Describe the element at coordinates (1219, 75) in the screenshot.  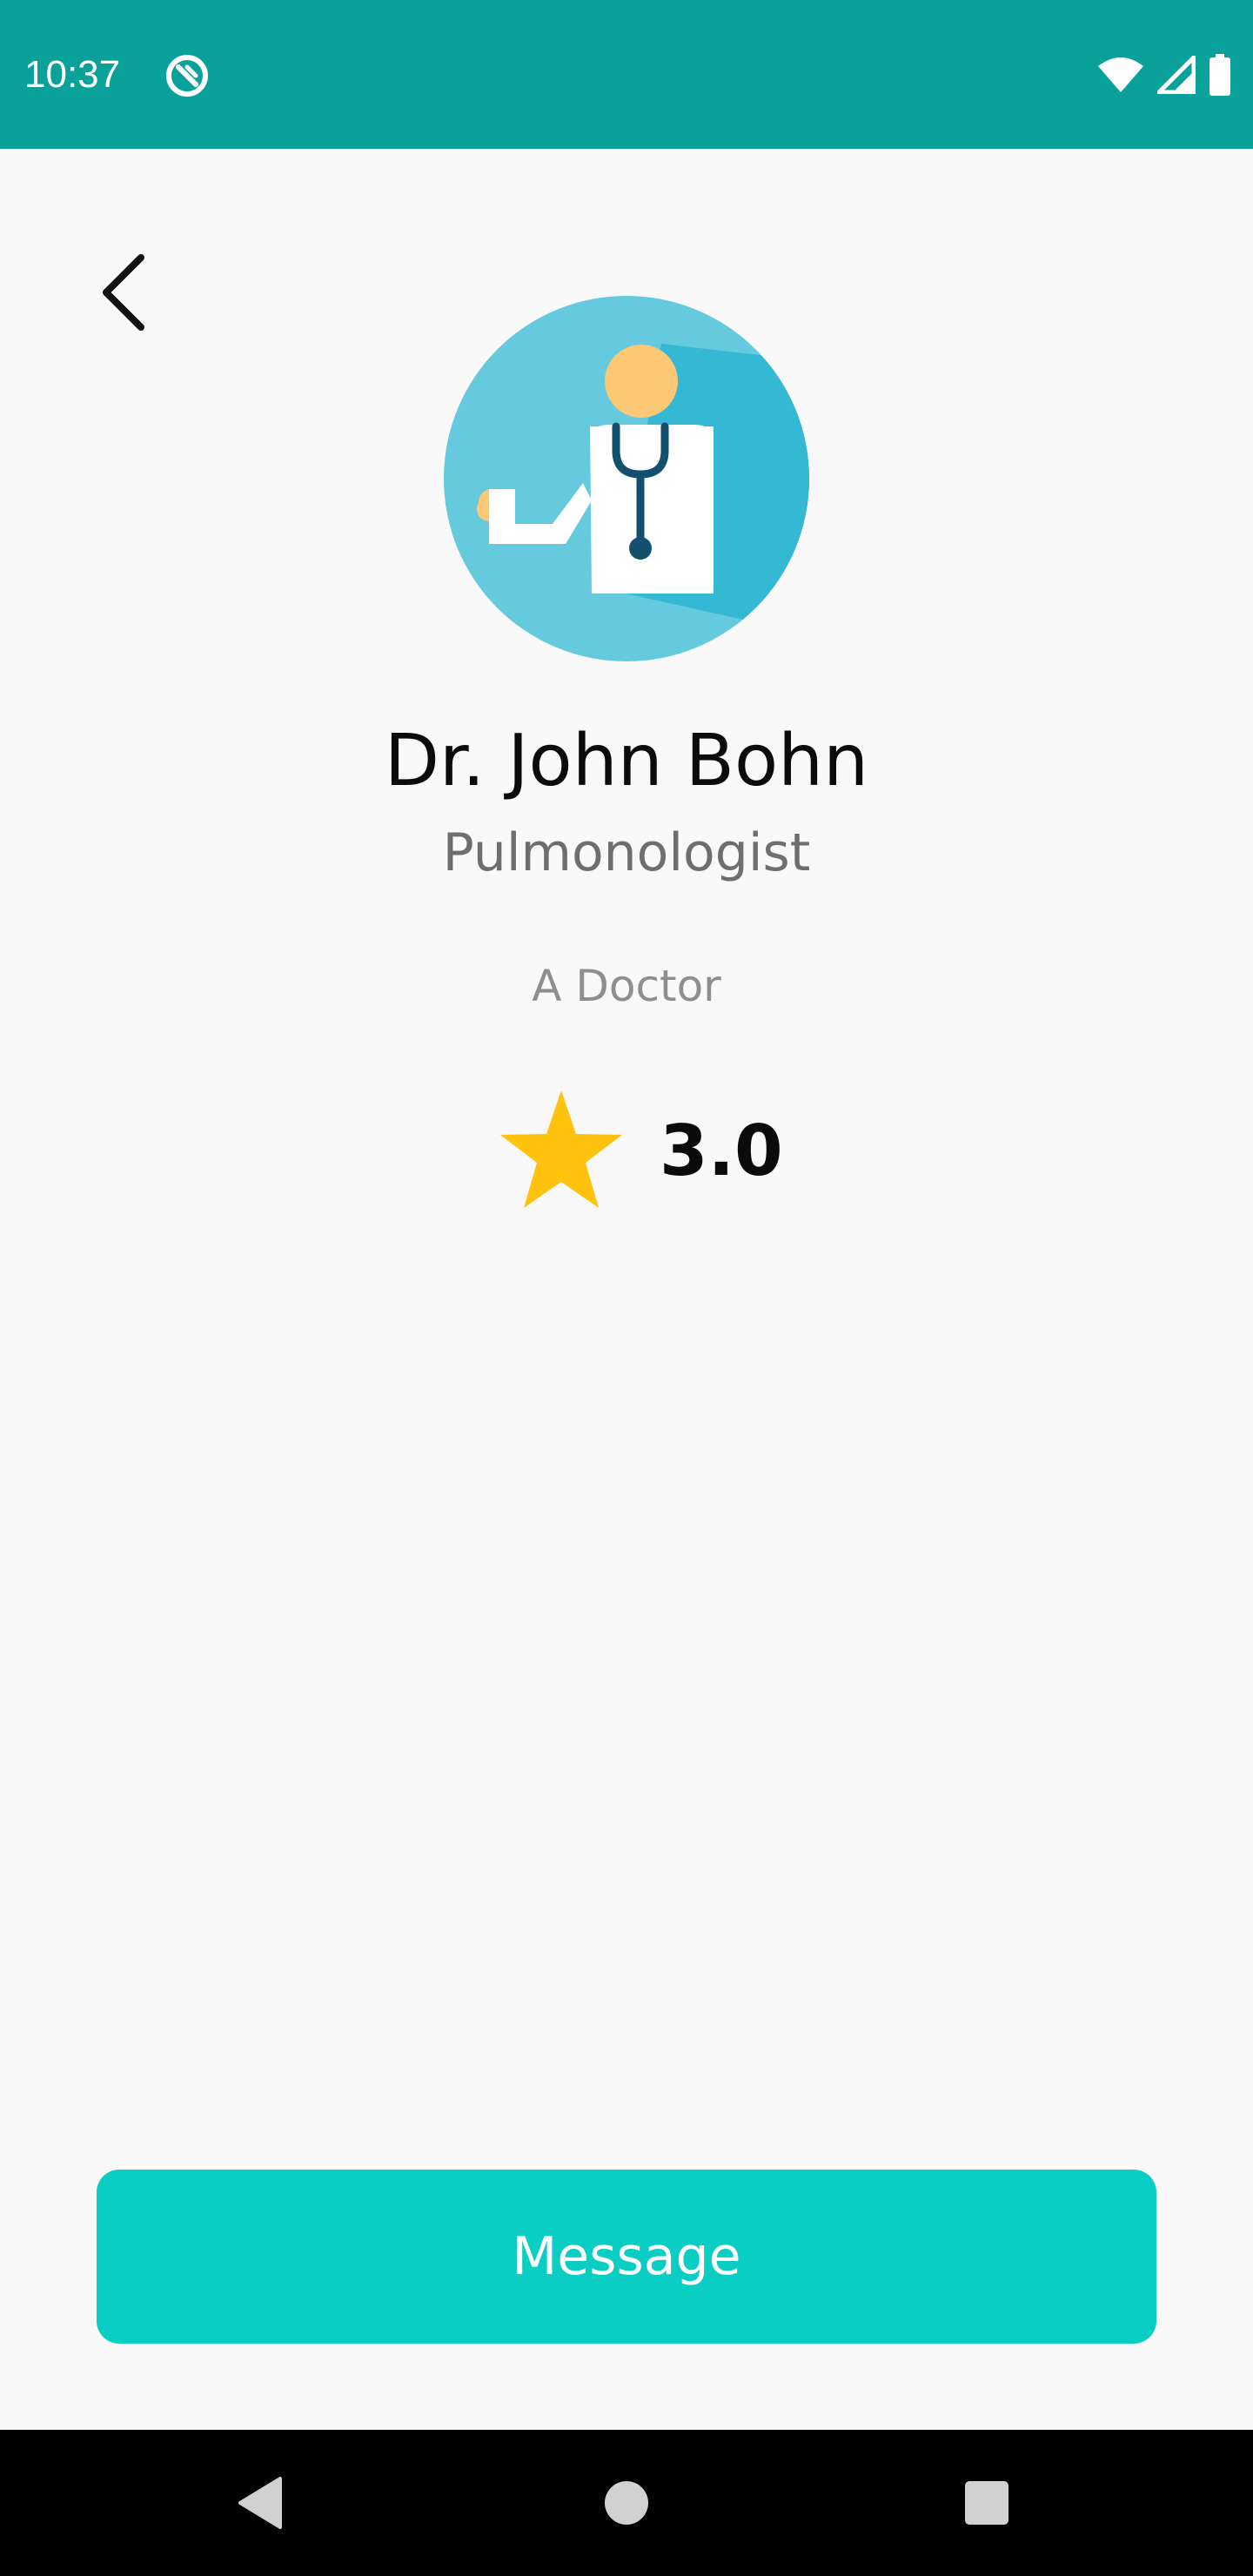
I see `battery-icon` at that location.